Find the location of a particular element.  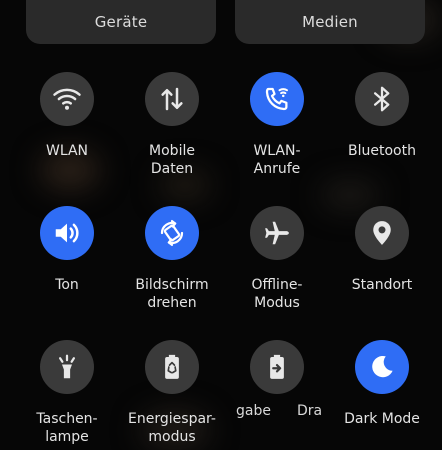

bluetooth-icon is located at coordinates (382, 99).